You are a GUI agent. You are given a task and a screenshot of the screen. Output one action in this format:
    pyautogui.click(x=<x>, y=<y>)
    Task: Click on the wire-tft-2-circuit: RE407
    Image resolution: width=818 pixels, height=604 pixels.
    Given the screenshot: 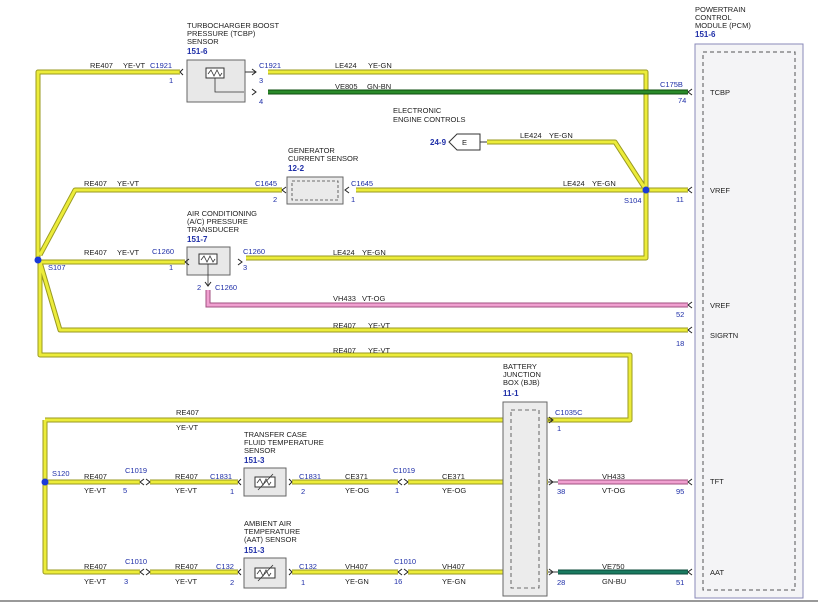 What is the action you would take?
    pyautogui.click(x=186, y=476)
    